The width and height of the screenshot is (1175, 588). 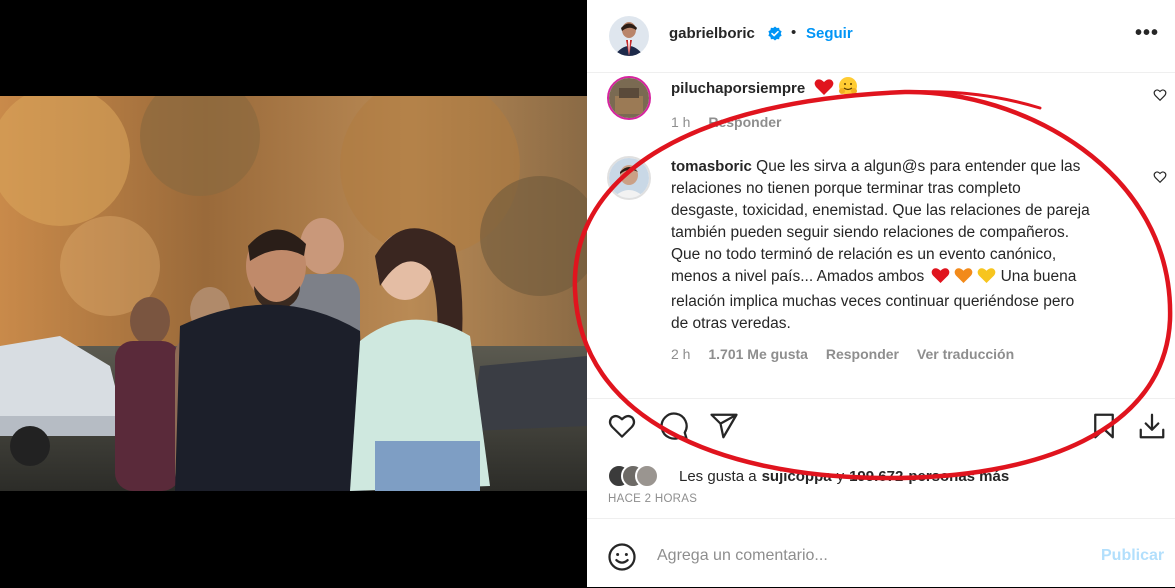 What do you see at coordinates (681, 122) in the screenshot?
I see `comment-time: 1 h` at bounding box center [681, 122].